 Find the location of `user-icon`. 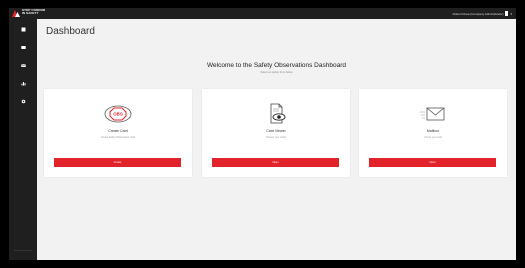

user-icon is located at coordinates (507, 13).